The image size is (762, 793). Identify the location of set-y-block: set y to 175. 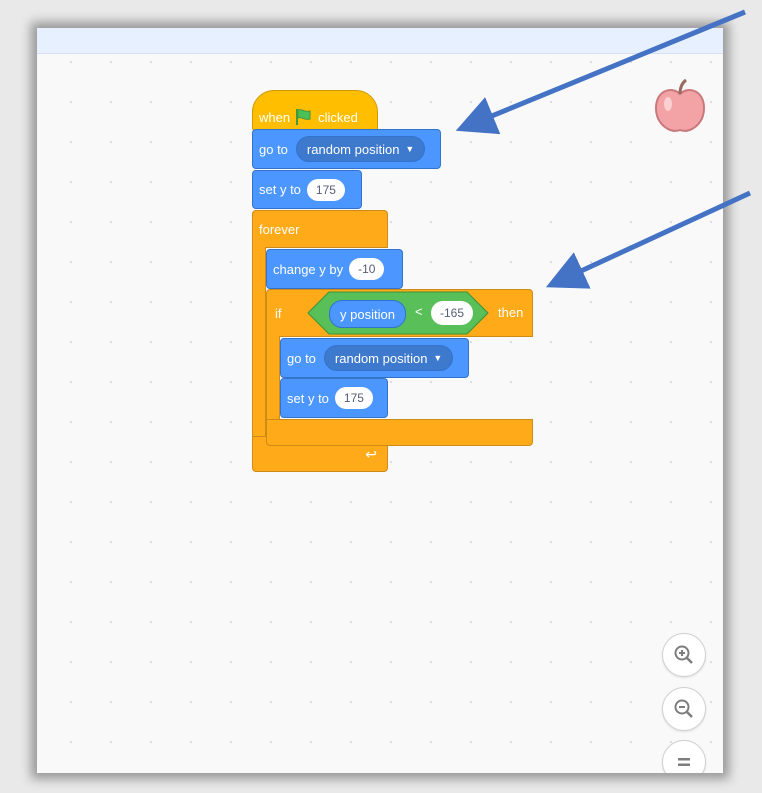
(307, 189).